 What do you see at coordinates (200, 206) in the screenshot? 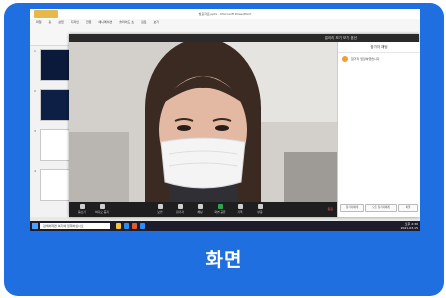
I see `chat-icon` at bounding box center [200, 206].